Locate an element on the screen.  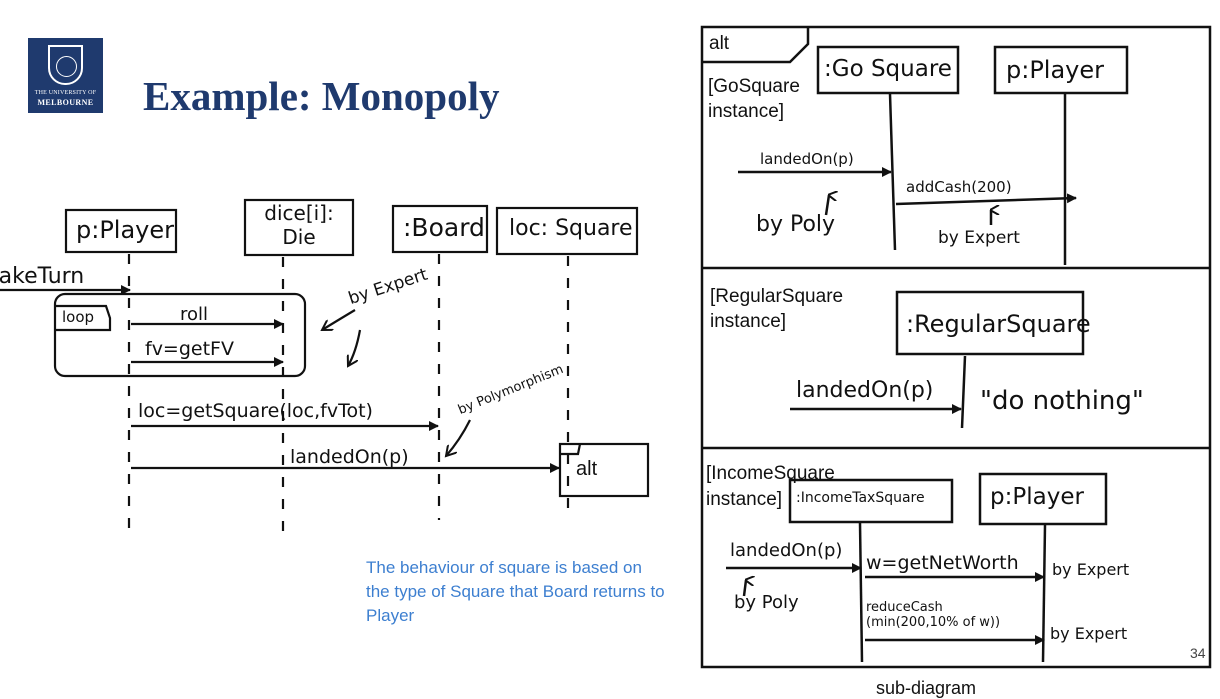
s2-lifeline is located at coordinates (963, 392).